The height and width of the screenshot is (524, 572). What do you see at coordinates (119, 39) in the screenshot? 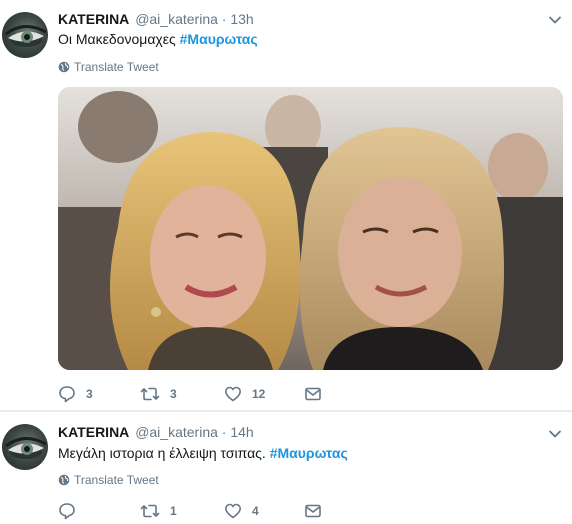
I see `tweet-body: Οι Μακεδονομαχες` at bounding box center [119, 39].